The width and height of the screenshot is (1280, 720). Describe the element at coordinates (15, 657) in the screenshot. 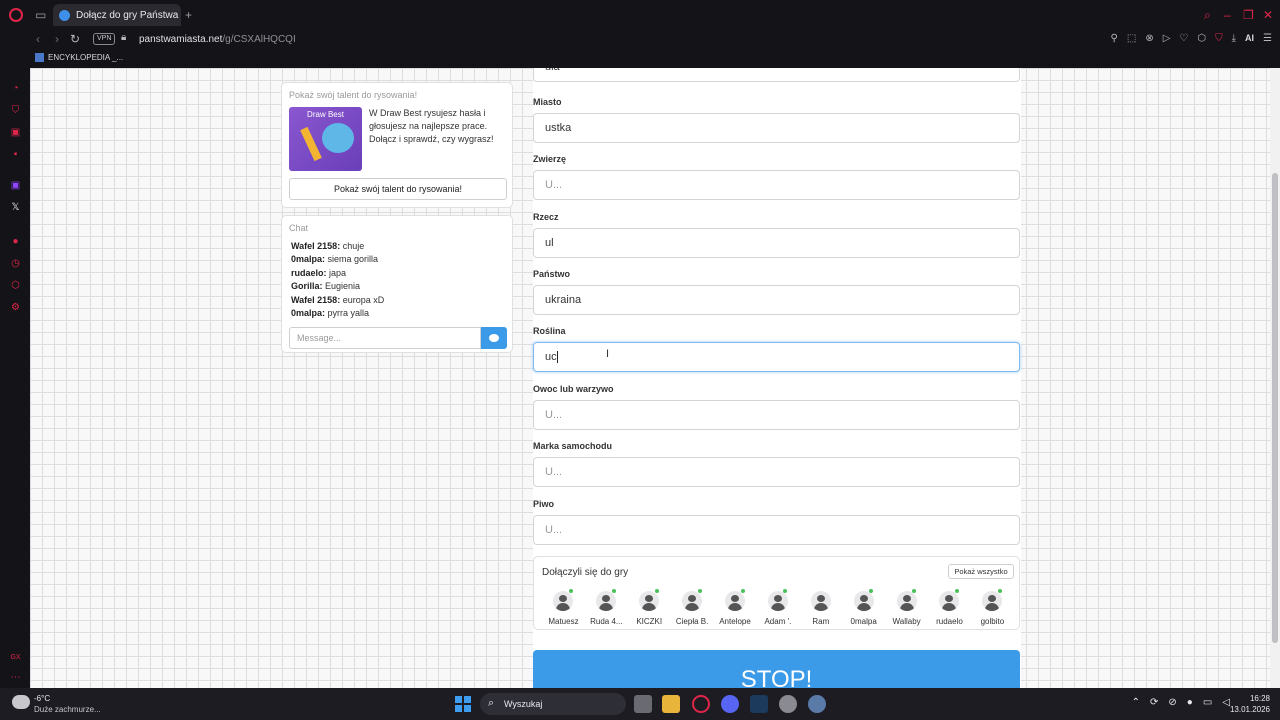

I see `gx-icon: GX` at that location.